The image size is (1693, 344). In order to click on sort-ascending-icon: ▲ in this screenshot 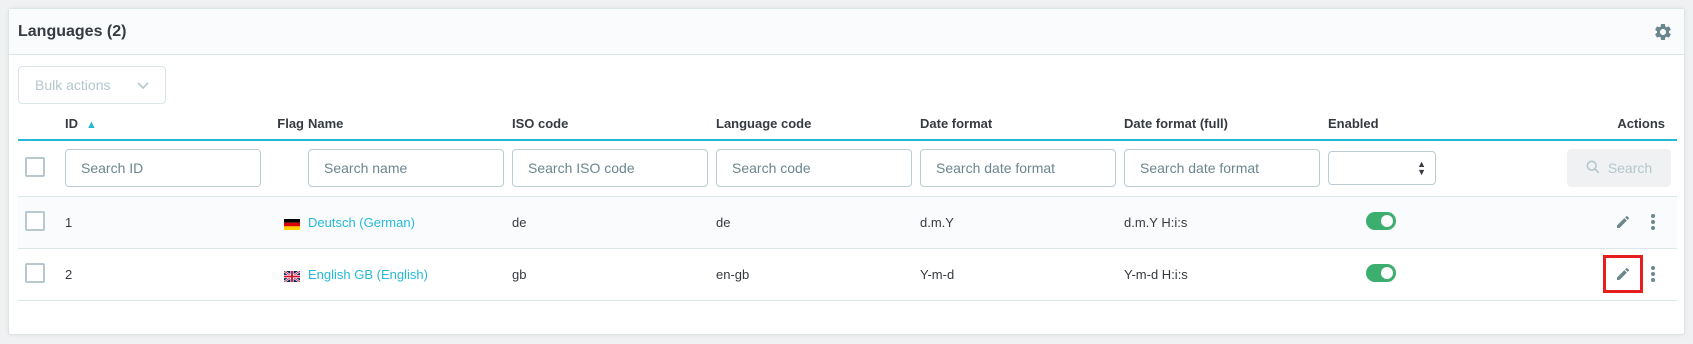, I will do `click(91, 125)`.